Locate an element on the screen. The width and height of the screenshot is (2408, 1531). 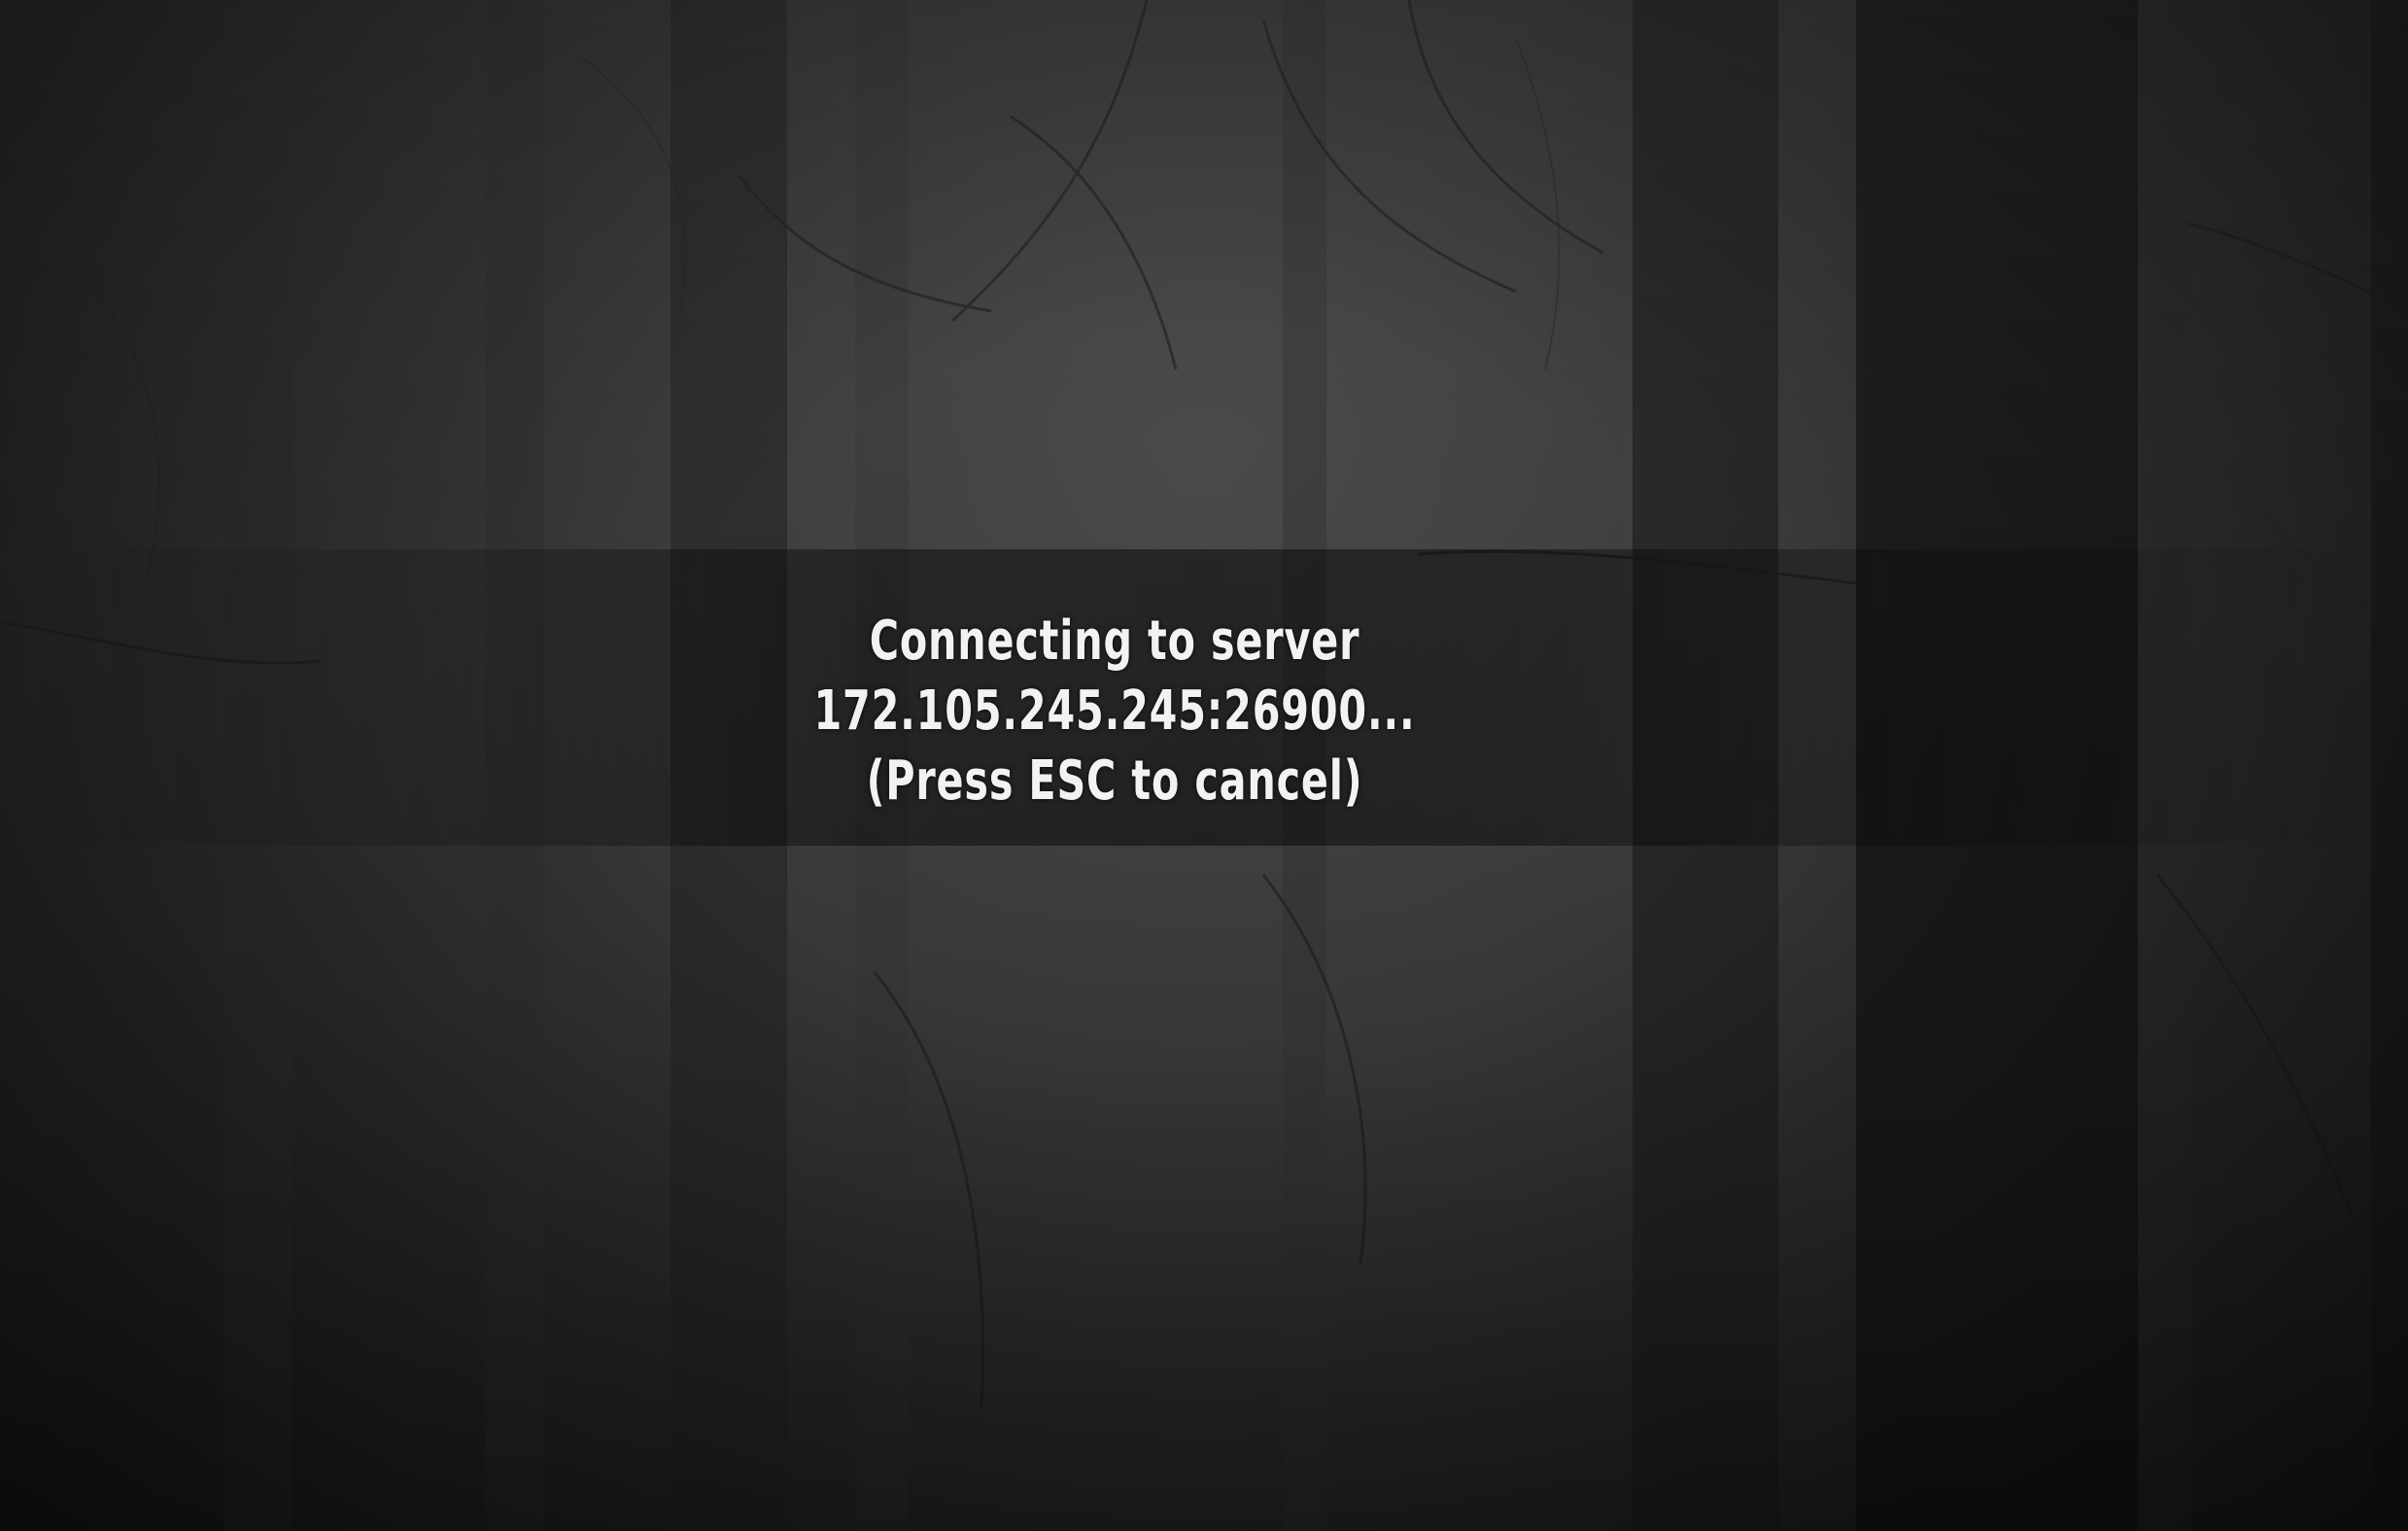
connecting-title: Connecting to server is located at coordinates (1114, 641).